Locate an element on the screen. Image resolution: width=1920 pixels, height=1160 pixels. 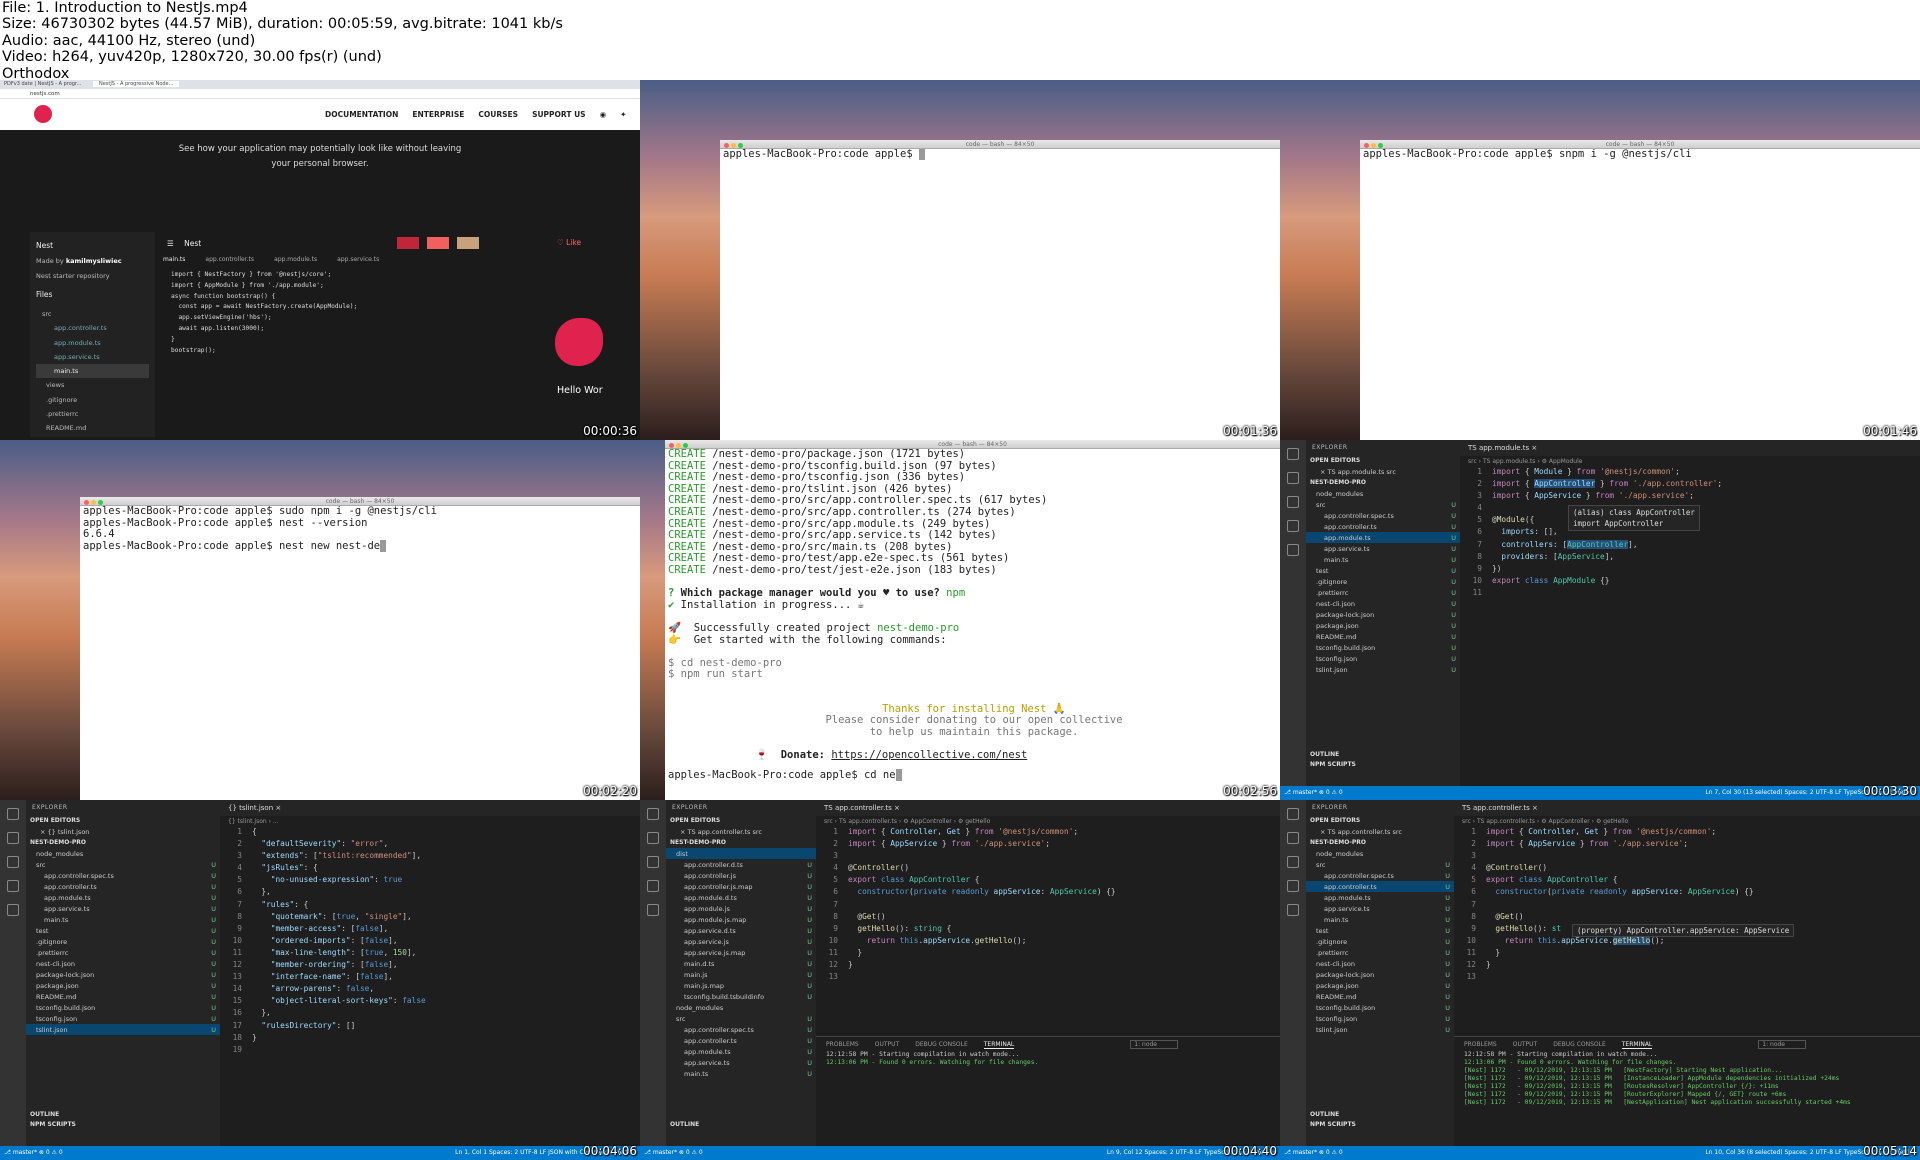
extensions-icon is located at coordinates (1293, 910).